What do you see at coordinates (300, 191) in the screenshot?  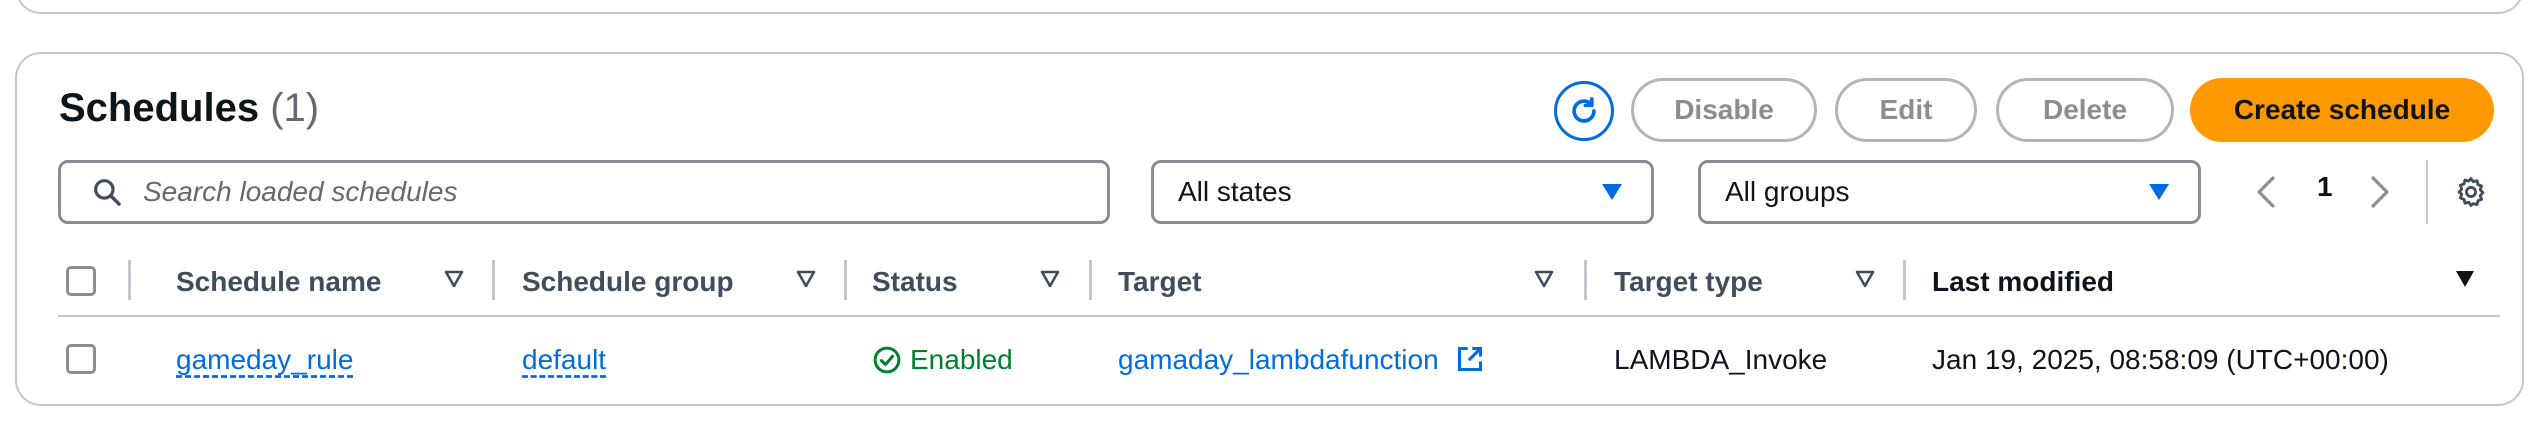 I see `search-placeholder: Search loaded schedules` at bounding box center [300, 191].